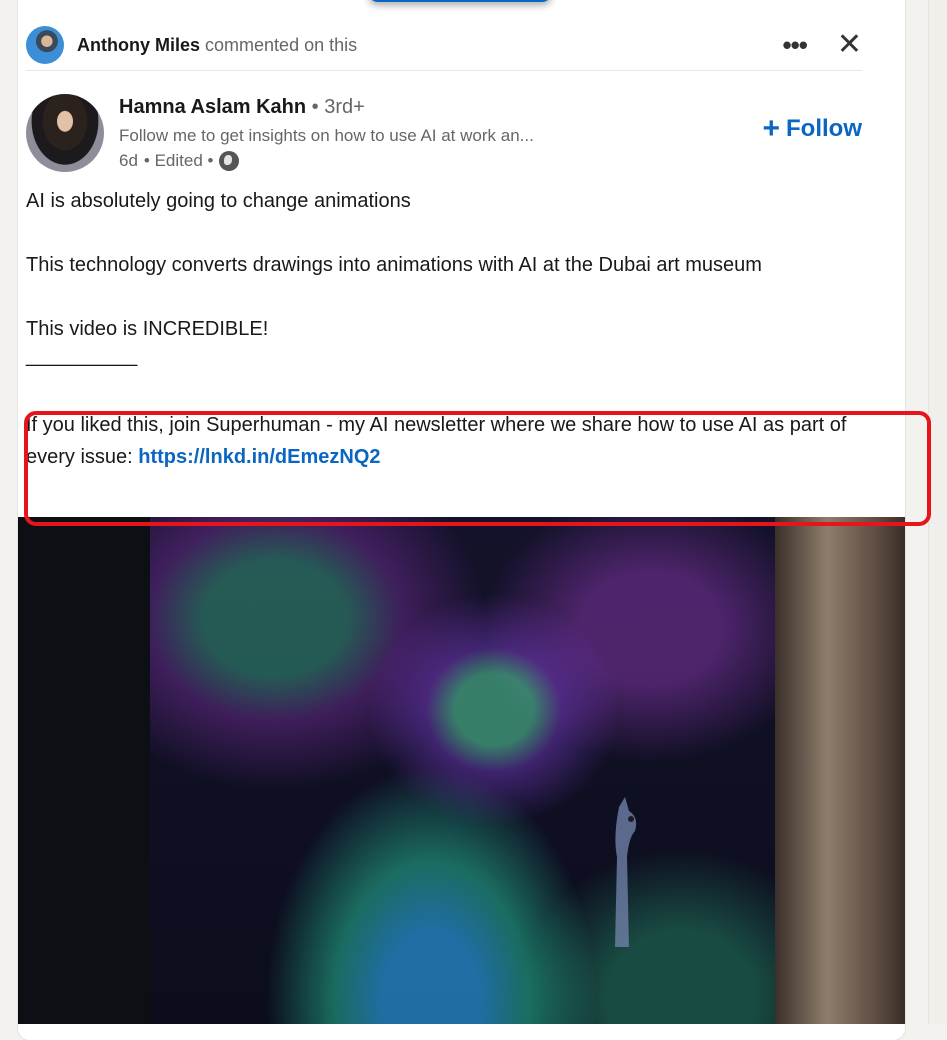 The height and width of the screenshot is (1040, 947). I want to click on actor-avatar, so click(45, 45).